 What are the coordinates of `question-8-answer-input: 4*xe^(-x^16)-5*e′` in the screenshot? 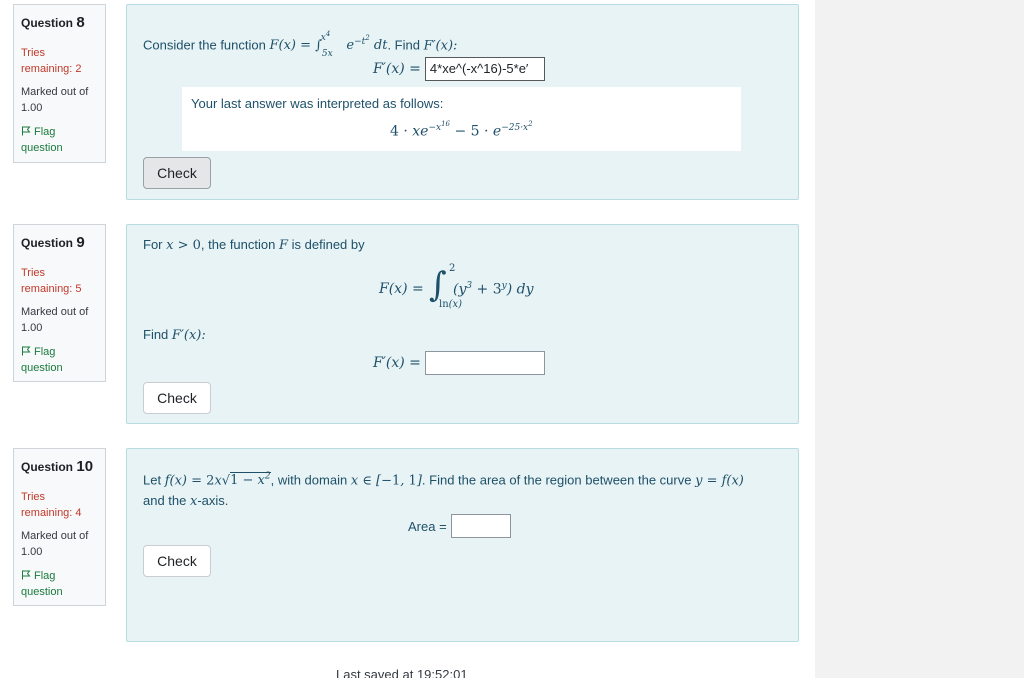 It's located at (484, 69).